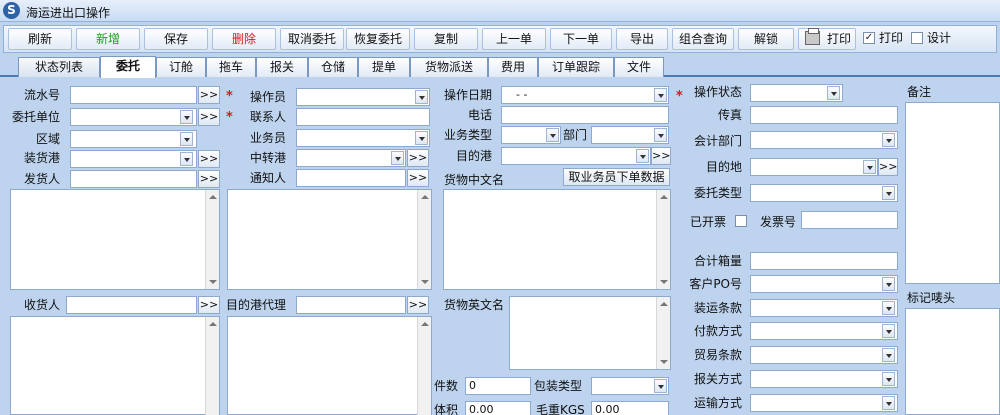 This screenshot has width=1000, height=415. I want to click on contact-field, so click(363, 117).